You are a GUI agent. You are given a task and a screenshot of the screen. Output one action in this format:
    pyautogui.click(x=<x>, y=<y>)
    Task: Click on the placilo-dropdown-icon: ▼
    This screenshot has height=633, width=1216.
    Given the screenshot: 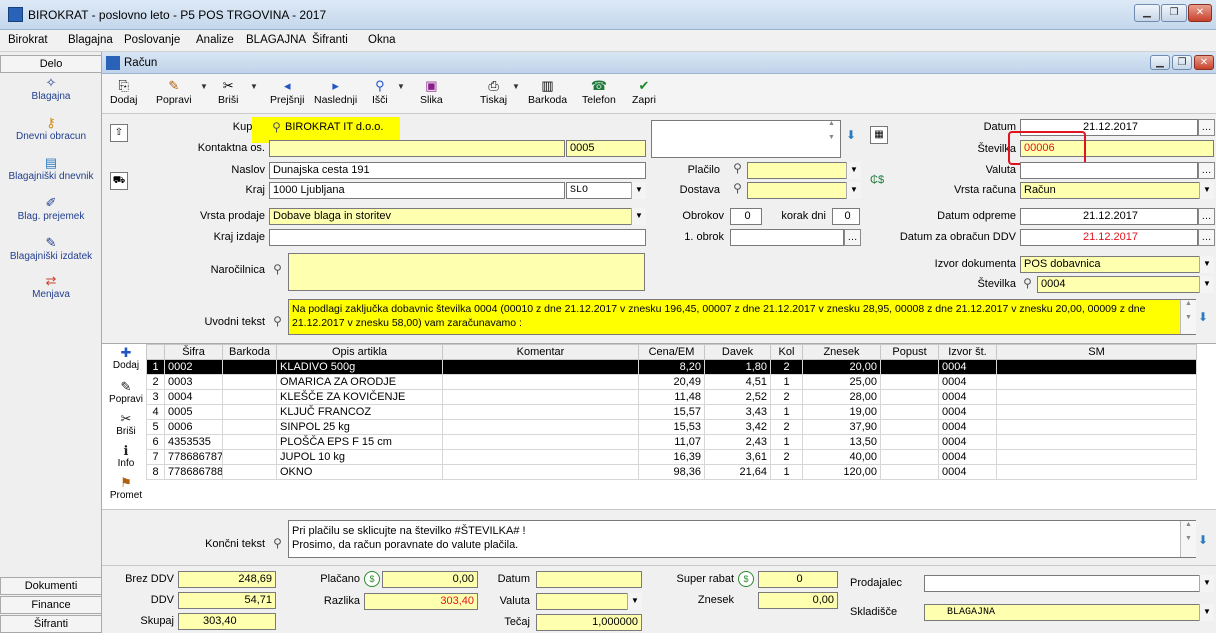 What is the action you would take?
    pyautogui.click(x=853, y=170)
    